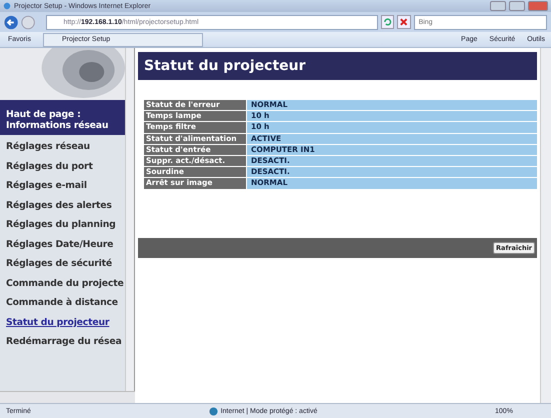  I want to click on horizontal-scrollbar, so click(67, 397).